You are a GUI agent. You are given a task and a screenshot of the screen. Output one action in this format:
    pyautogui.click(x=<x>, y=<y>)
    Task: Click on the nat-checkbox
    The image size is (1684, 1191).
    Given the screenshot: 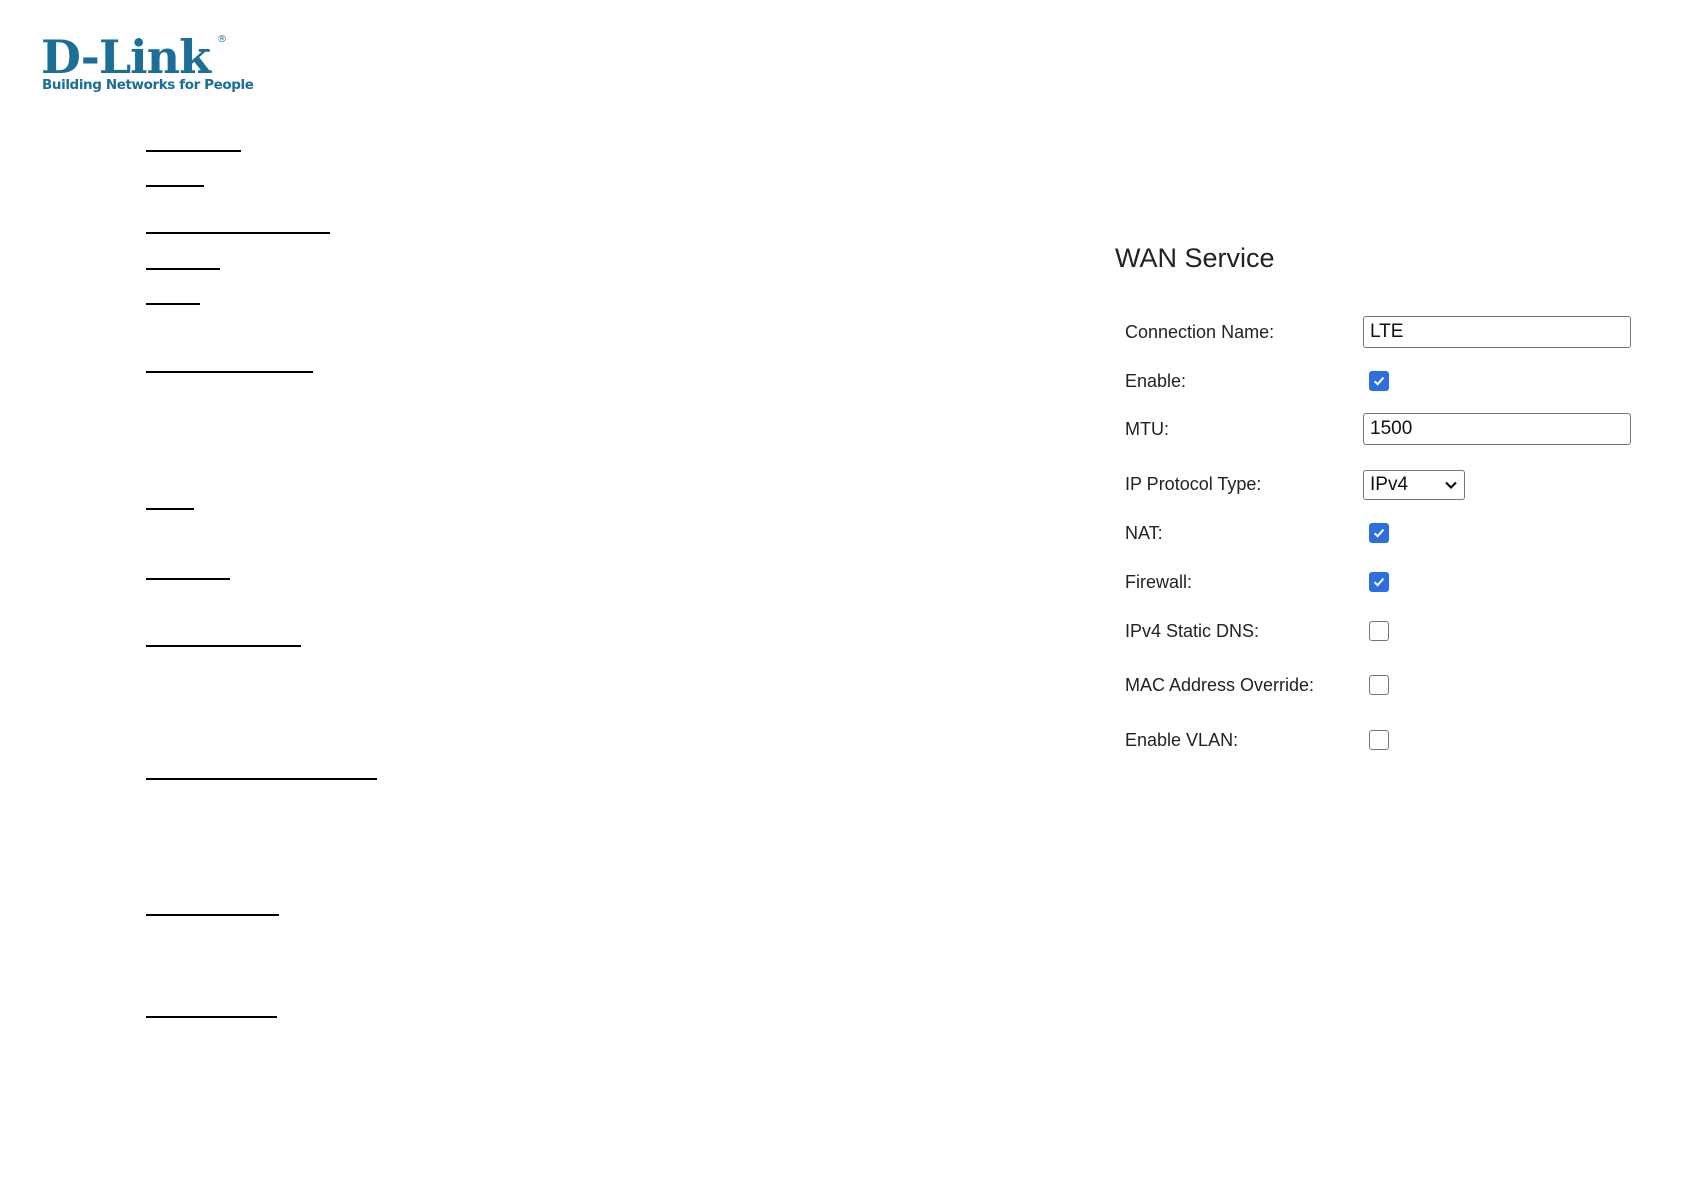 What is the action you would take?
    pyautogui.click(x=1379, y=533)
    